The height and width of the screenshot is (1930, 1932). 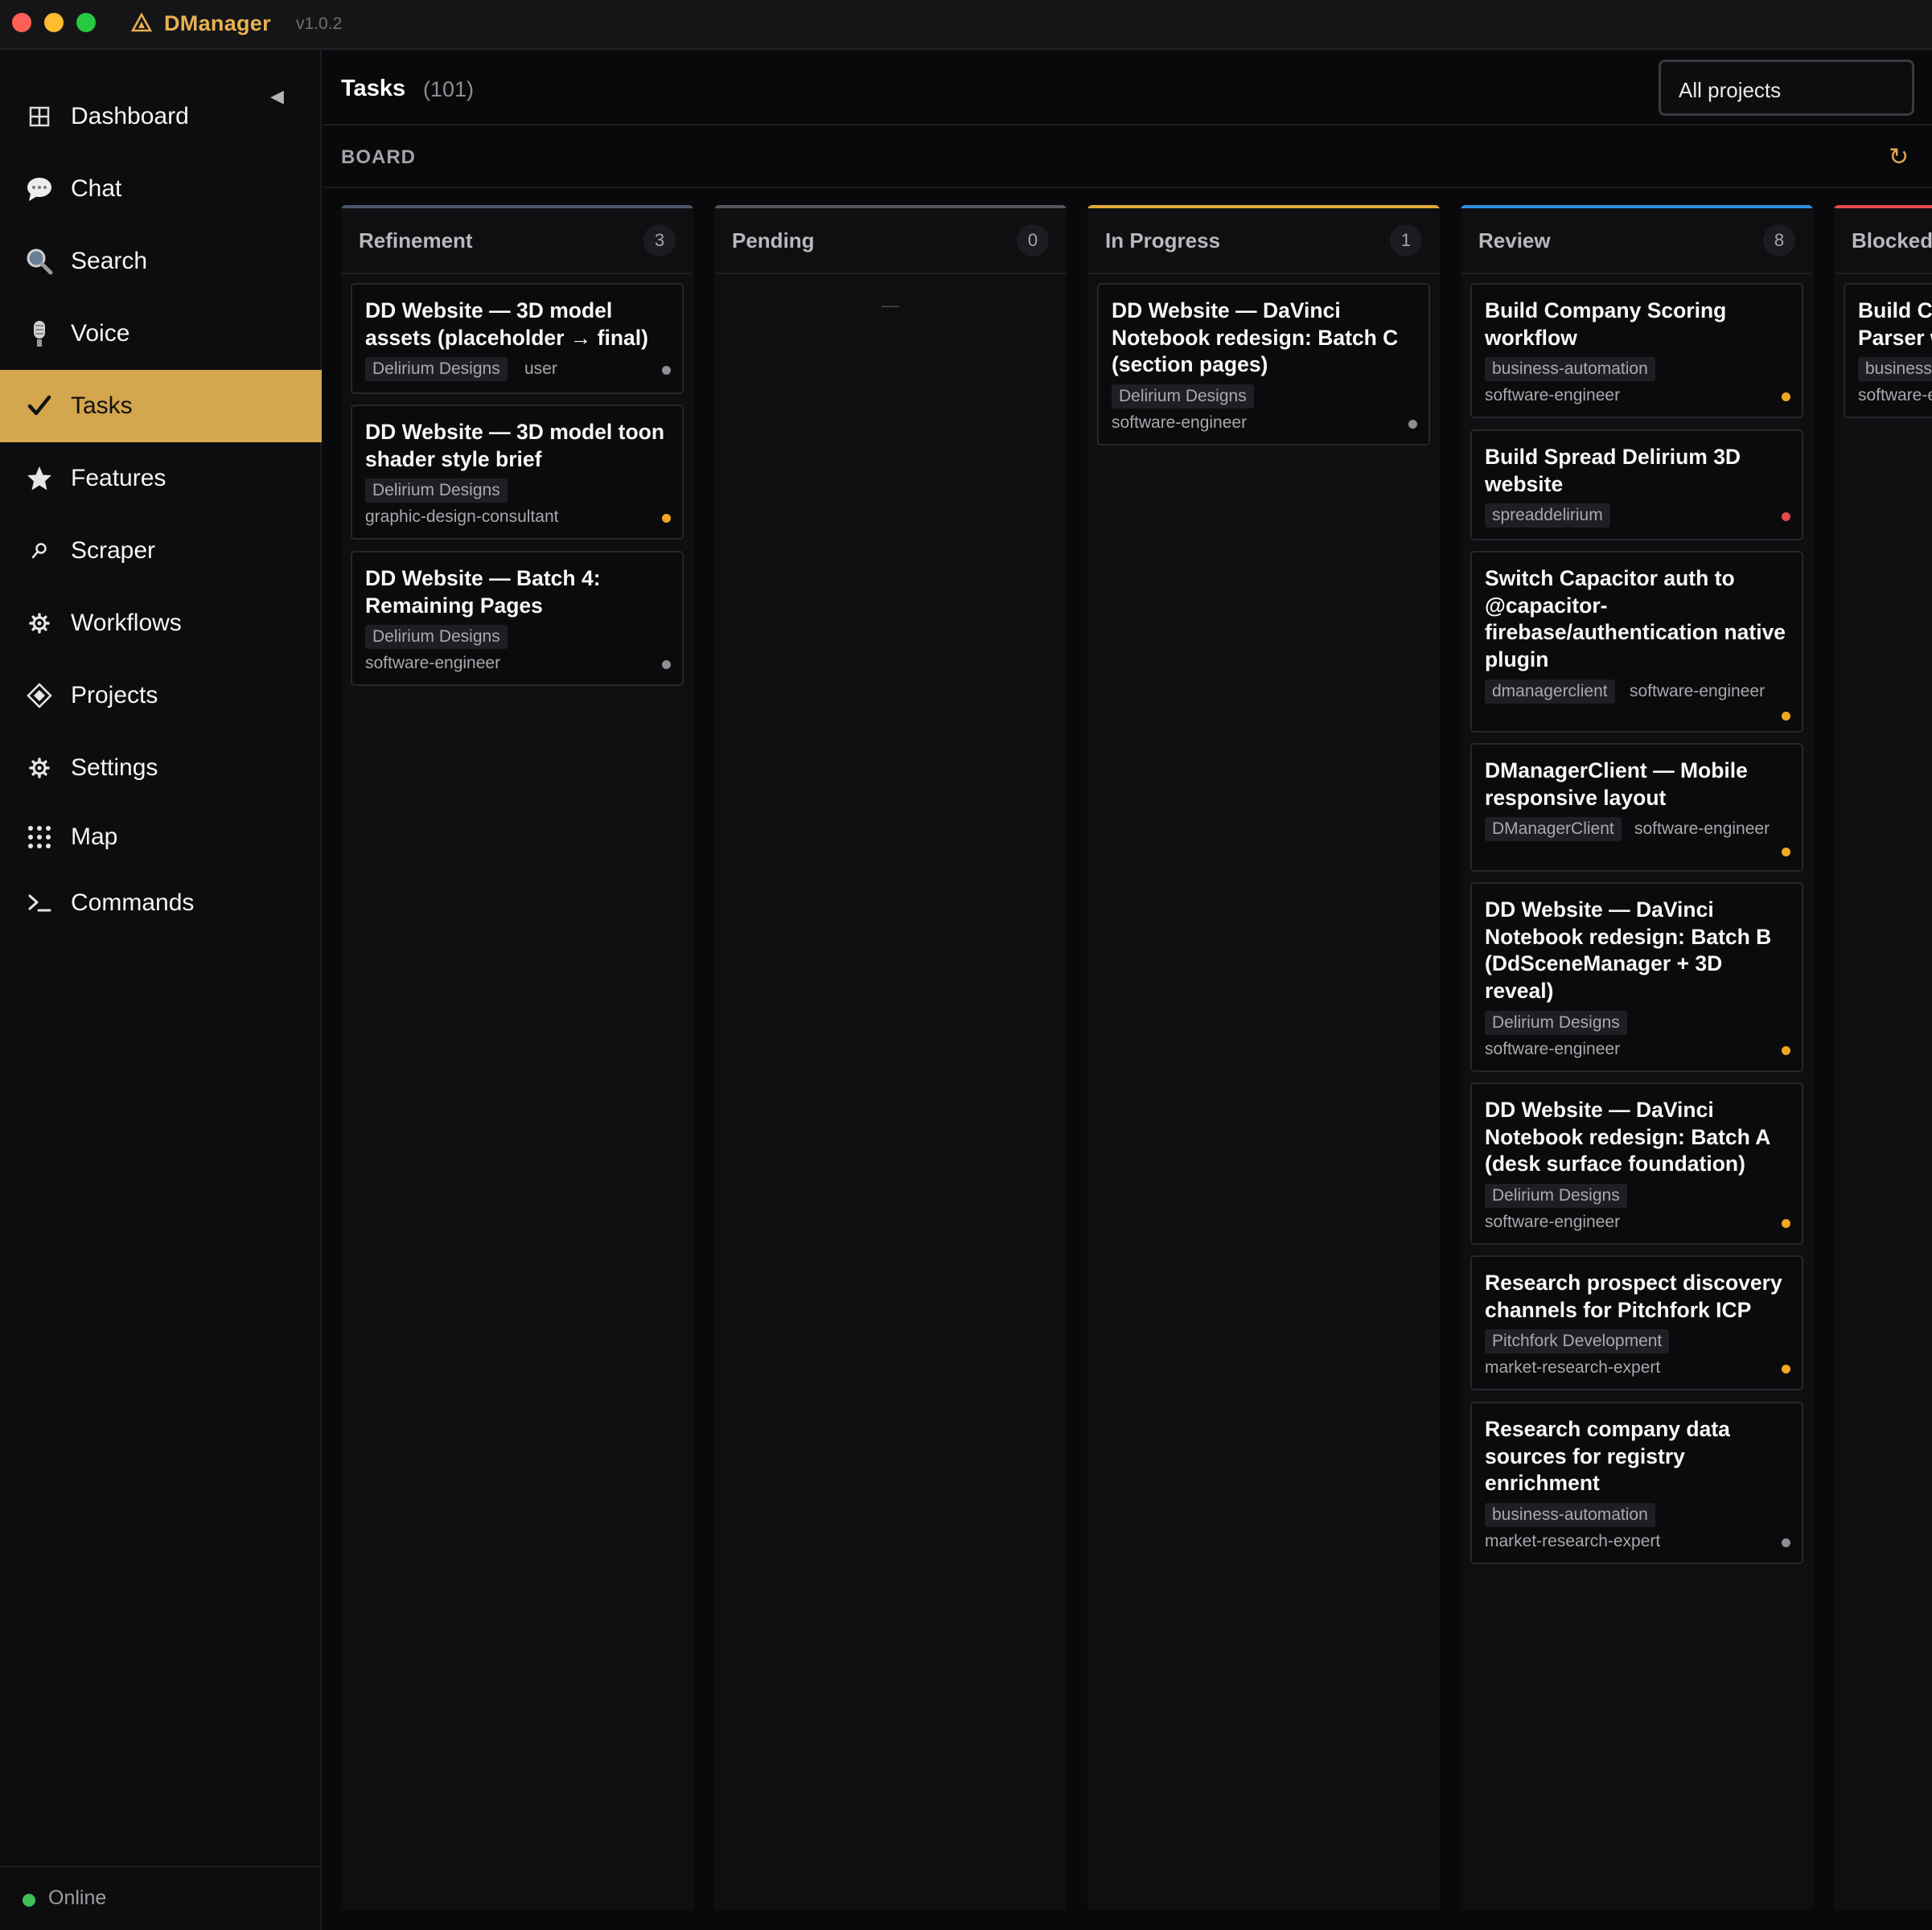 What do you see at coordinates (483, 592) in the screenshot?
I see `task-title: DD Website — Batch 4: Remaining Pages` at bounding box center [483, 592].